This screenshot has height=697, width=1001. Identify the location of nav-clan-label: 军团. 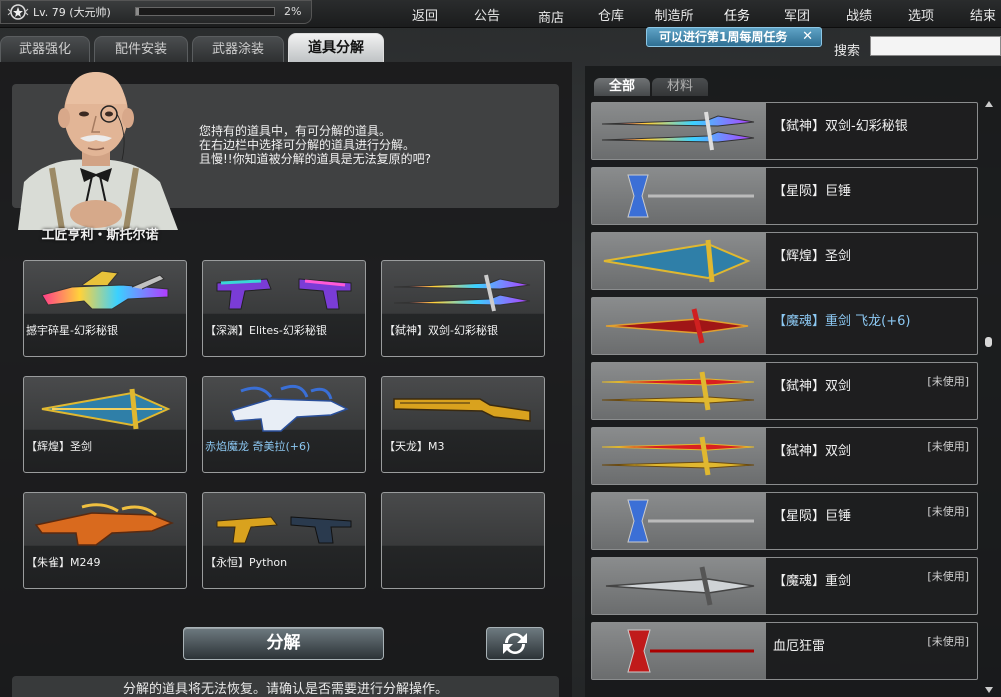
(796, 16).